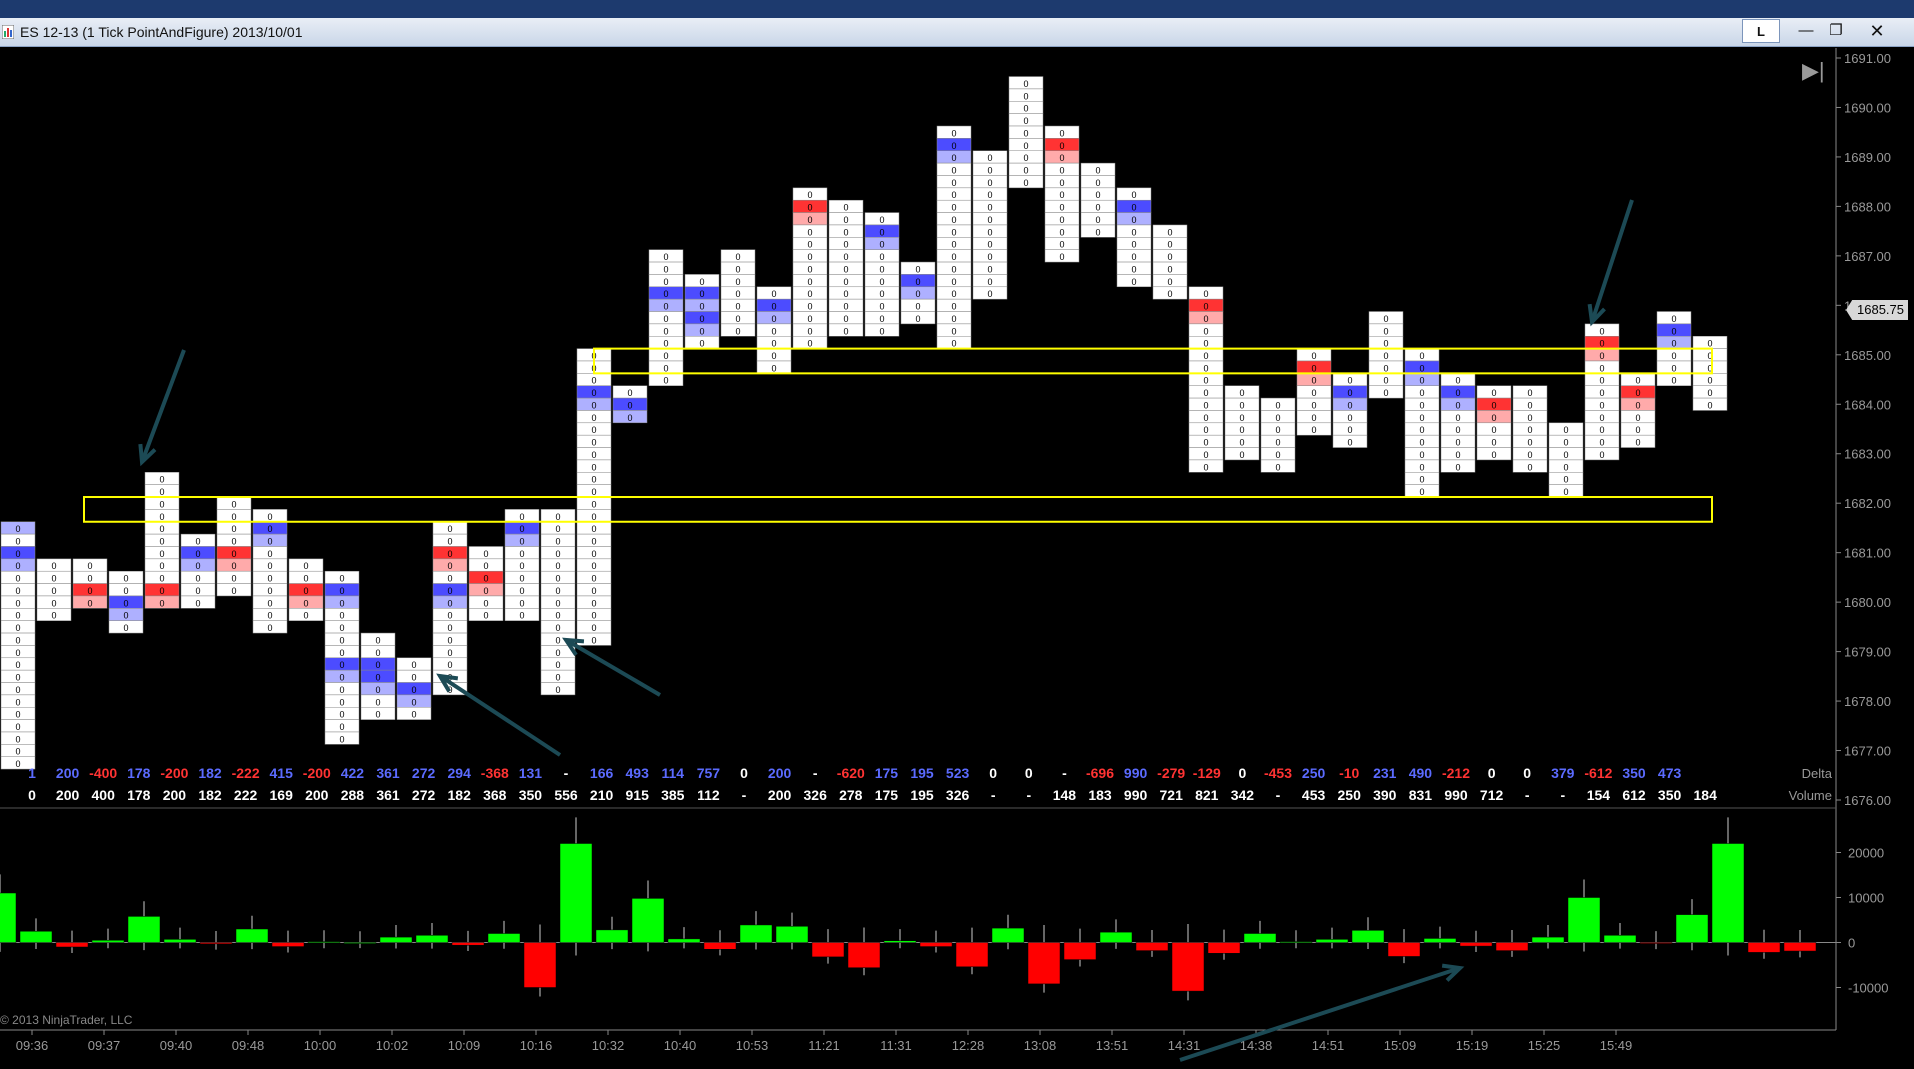 Image resolution: width=1914 pixels, height=1069 pixels. What do you see at coordinates (922, 795) in the screenshot?
I see `volume-value: 195` at bounding box center [922, 795].